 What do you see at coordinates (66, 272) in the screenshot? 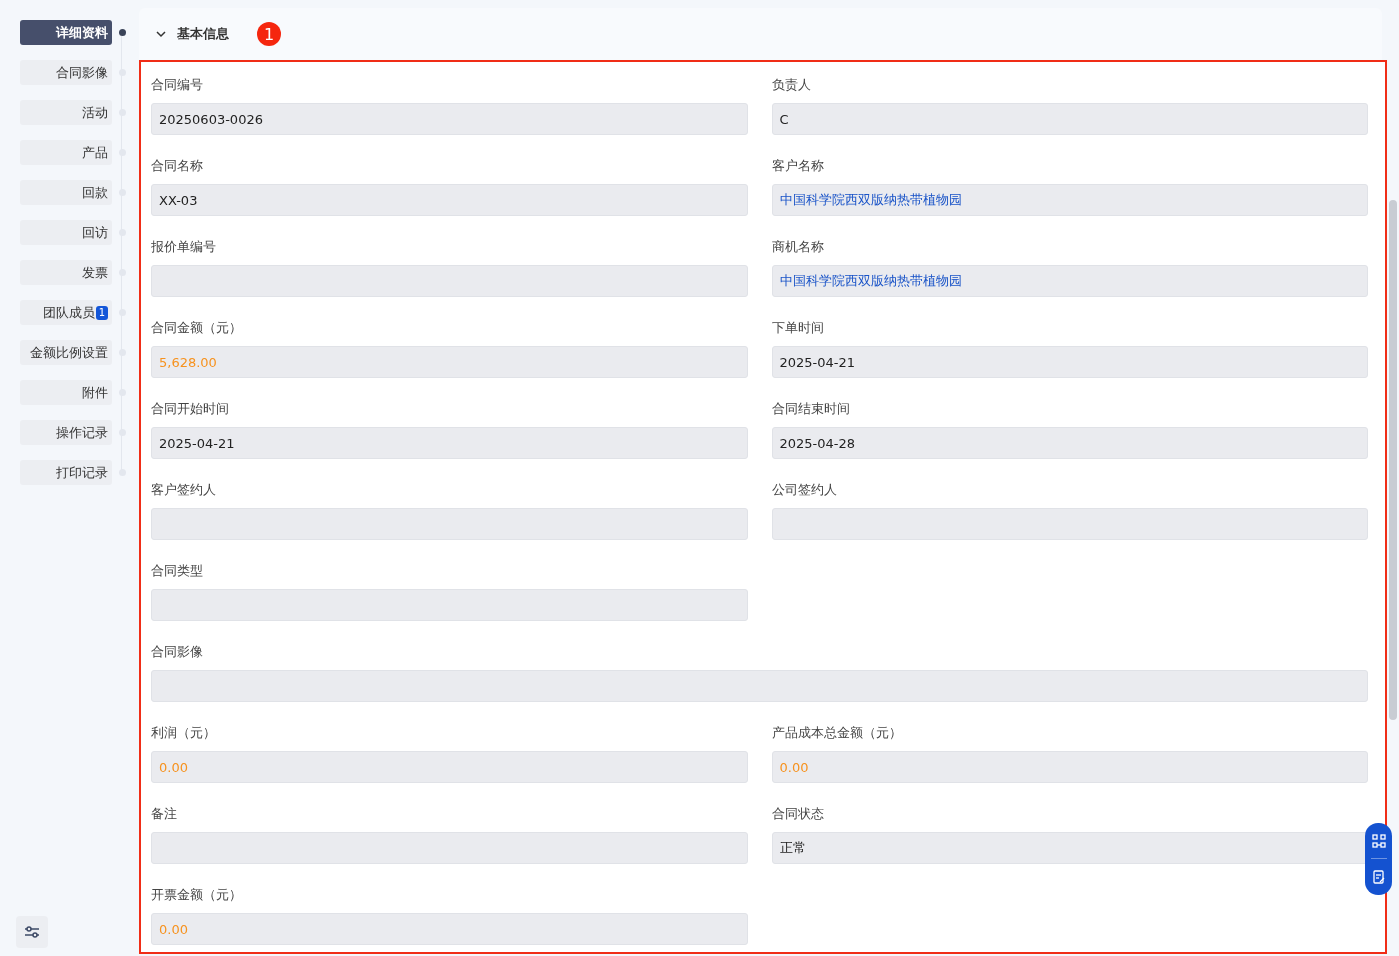
I see `nav-item: 发票` at bounding box center [66, 272].